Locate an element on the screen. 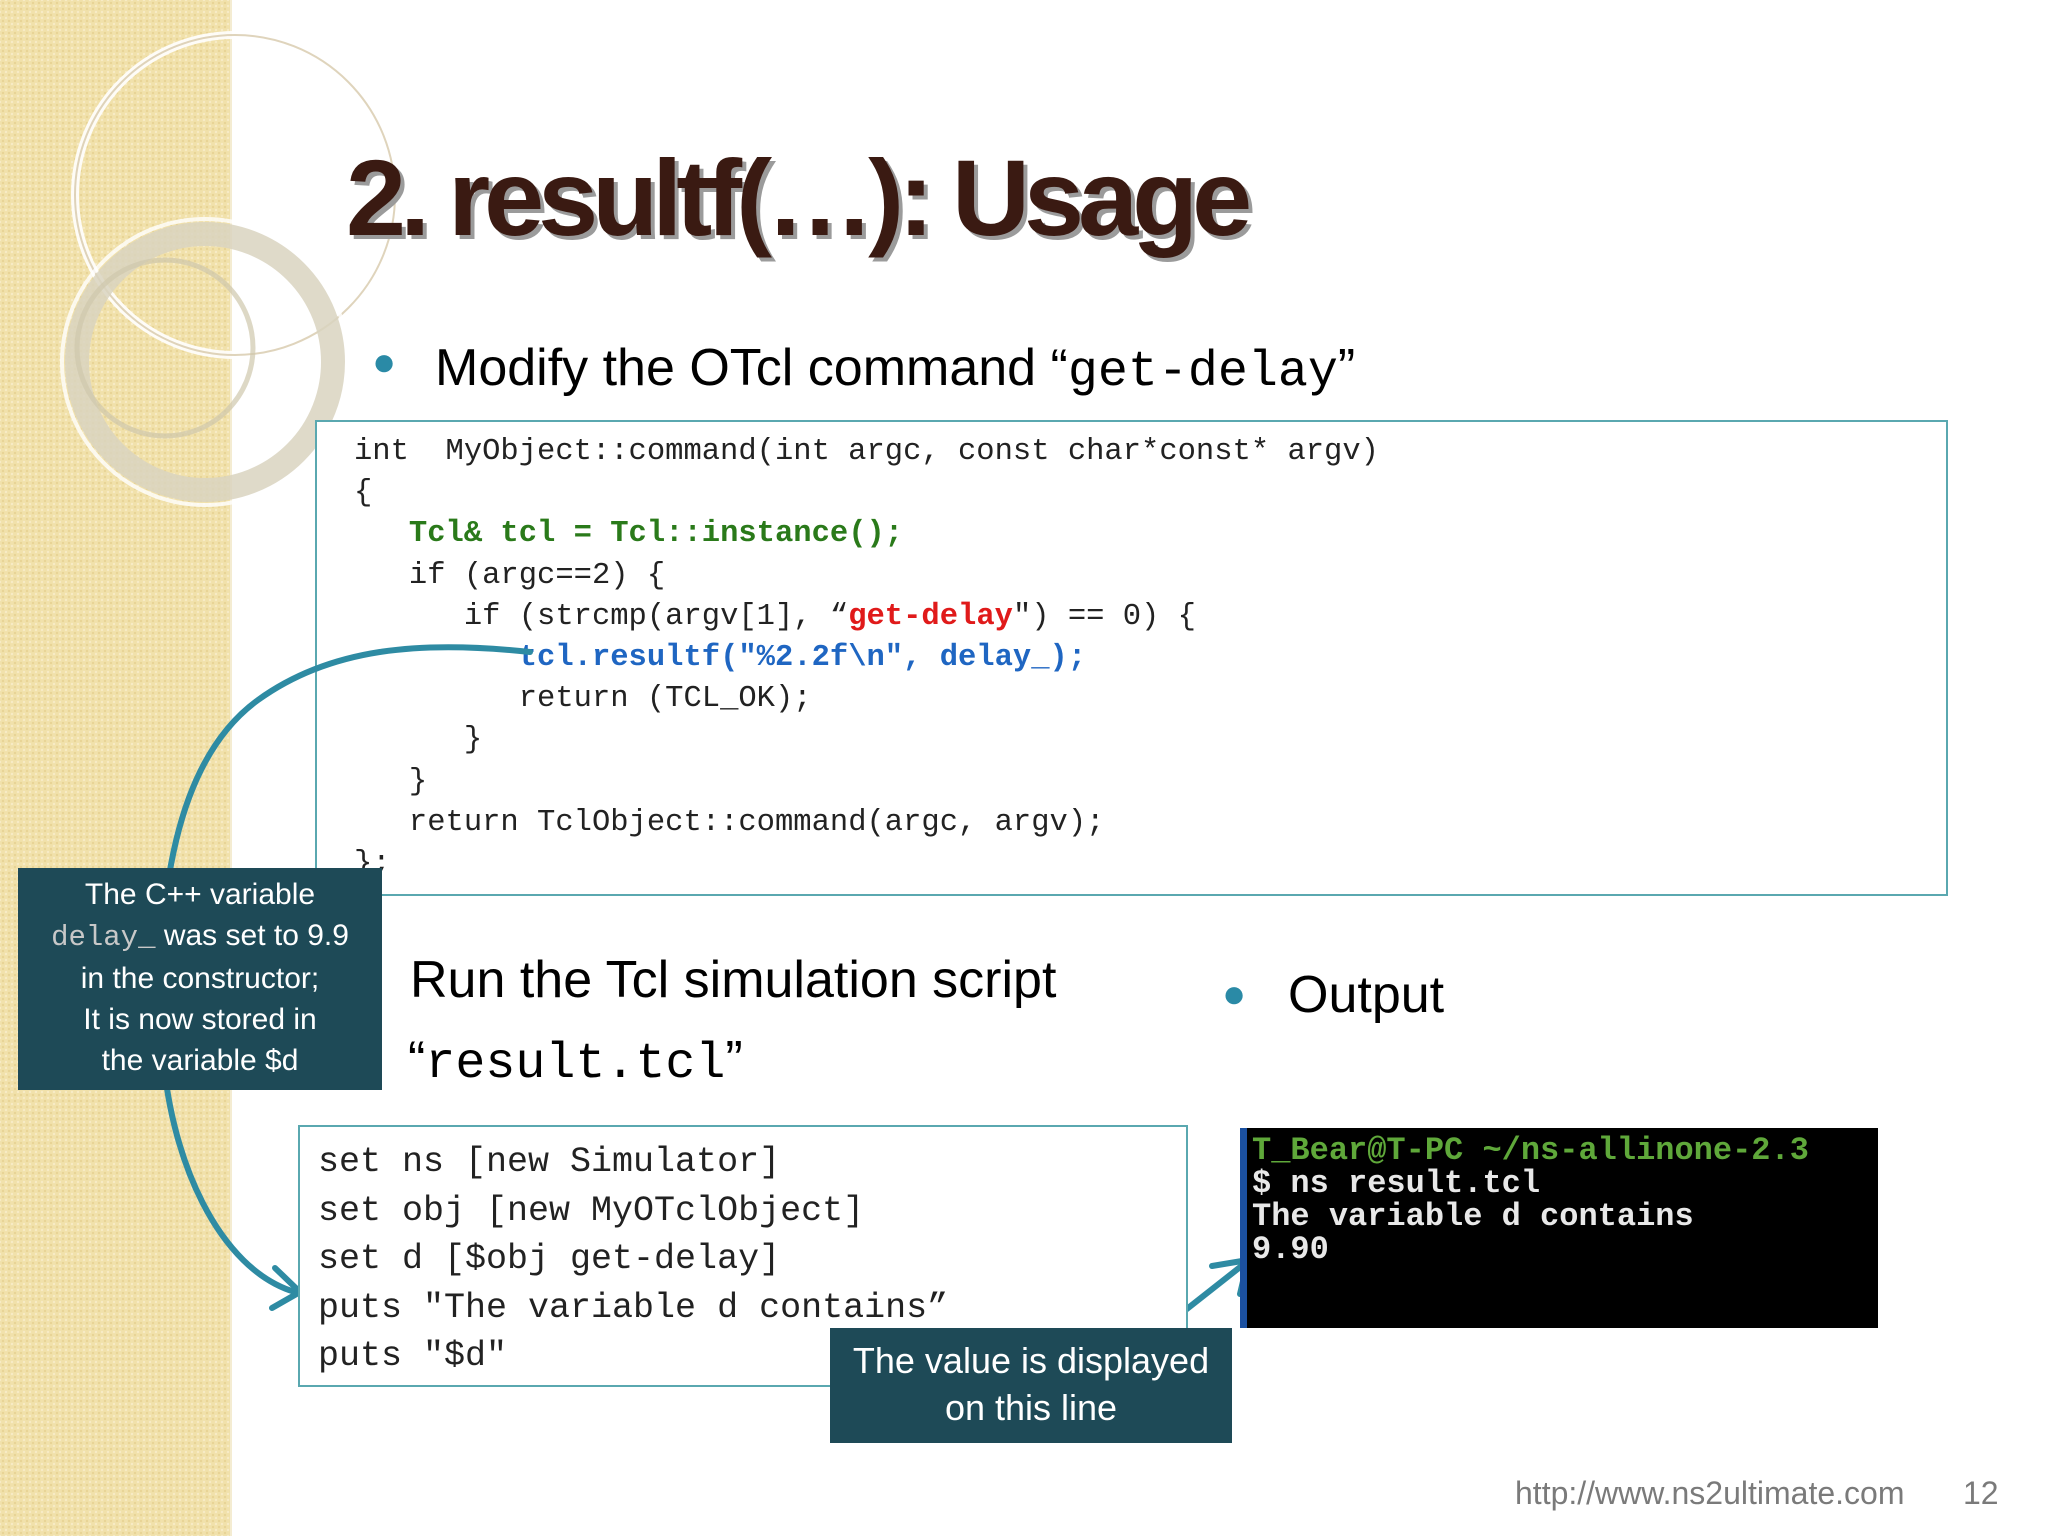 Image resolution: width=2048 pixels, height=1536 pixels. code-line: if (argc==2) { is located at coordinates (537, 575).